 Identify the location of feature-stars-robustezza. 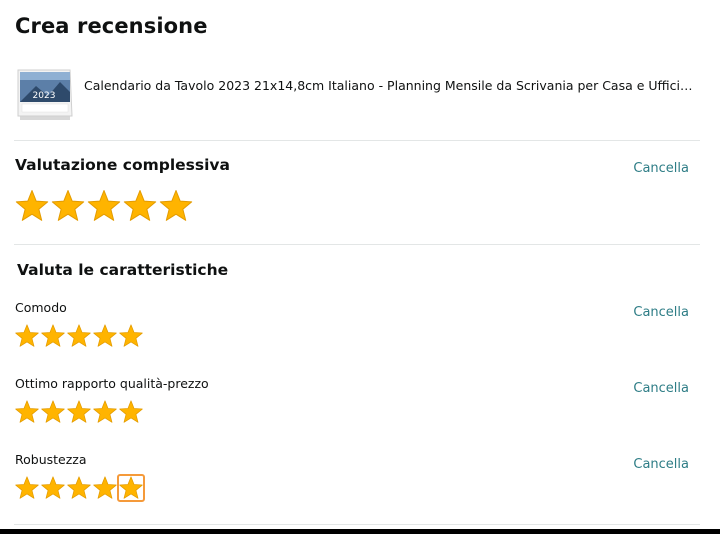
(79, 488).